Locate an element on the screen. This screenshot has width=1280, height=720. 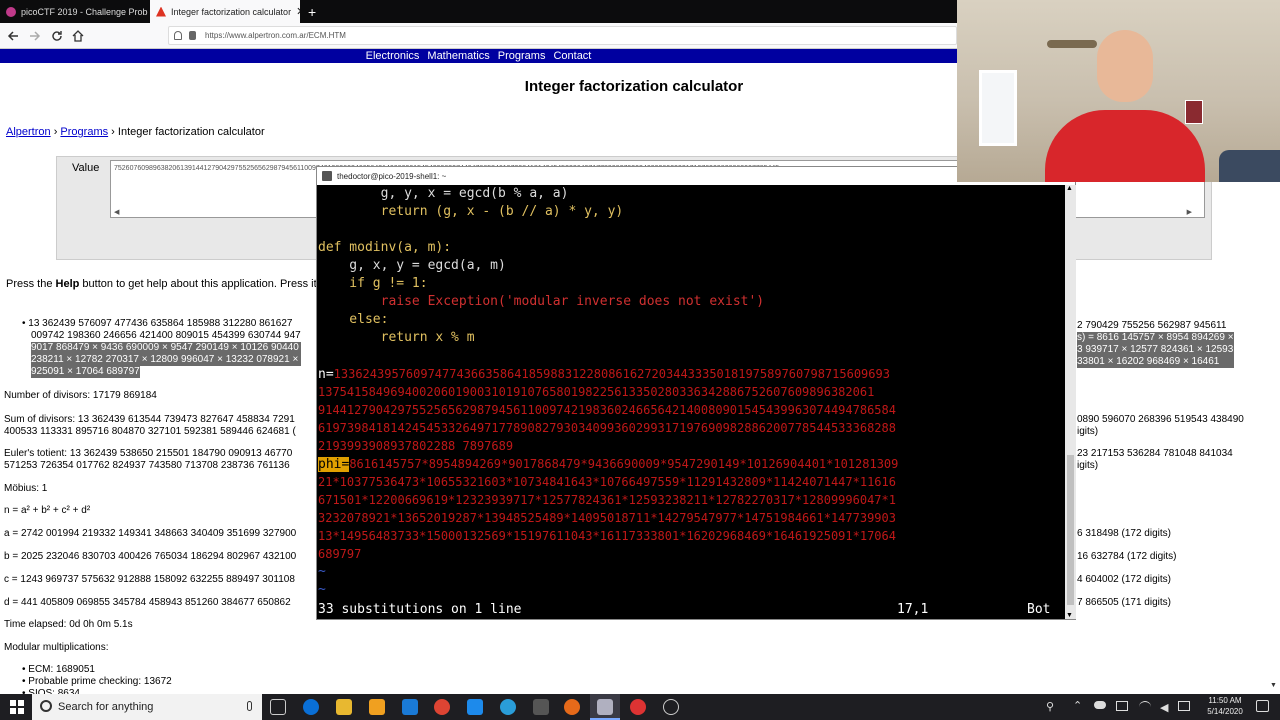
square-d-right: 7 866505 (171 digits) is located at coordinates (1124, 602).